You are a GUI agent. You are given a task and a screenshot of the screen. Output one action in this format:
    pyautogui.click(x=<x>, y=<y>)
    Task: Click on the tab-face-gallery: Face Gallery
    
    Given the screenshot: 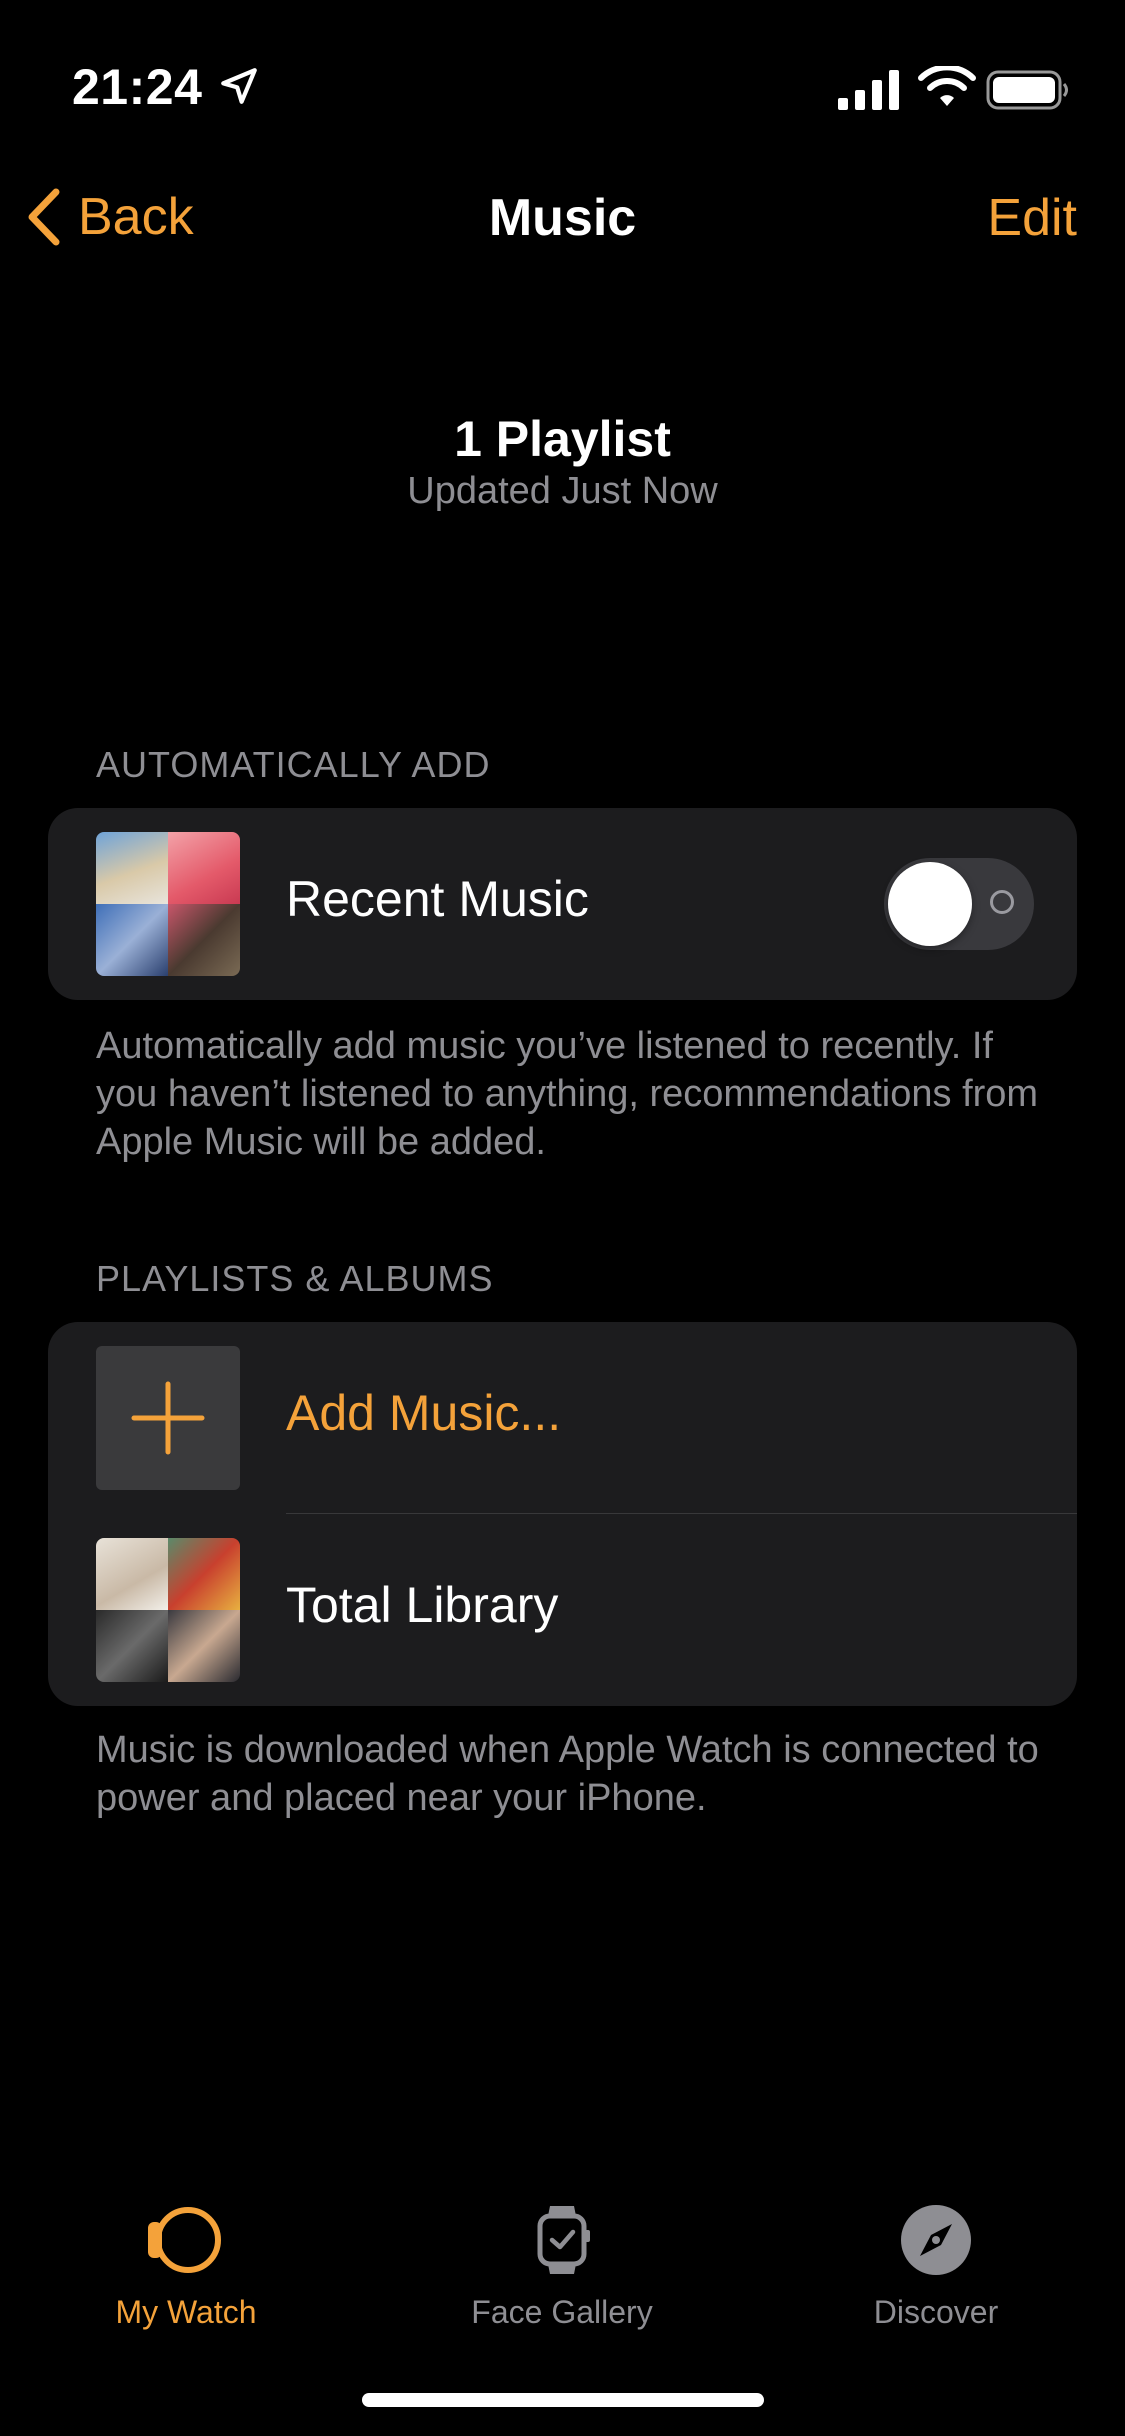 What is the action you would take?
    pyautogui.click(x=562, y=2265)
    